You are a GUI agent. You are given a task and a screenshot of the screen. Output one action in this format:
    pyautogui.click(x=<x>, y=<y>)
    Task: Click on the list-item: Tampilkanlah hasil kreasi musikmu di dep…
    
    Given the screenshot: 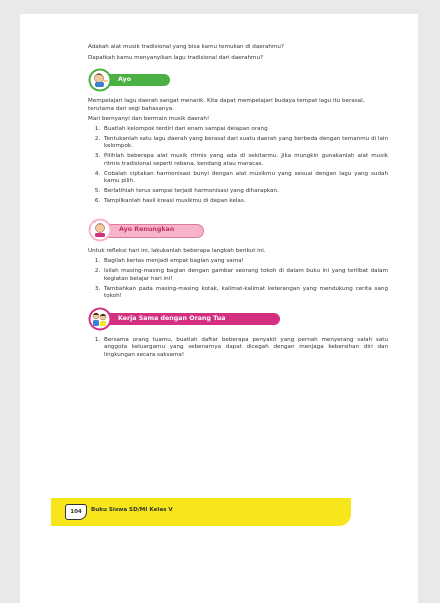 What is the action you would take?
    pyautogui.click(x=245, y=202)
    